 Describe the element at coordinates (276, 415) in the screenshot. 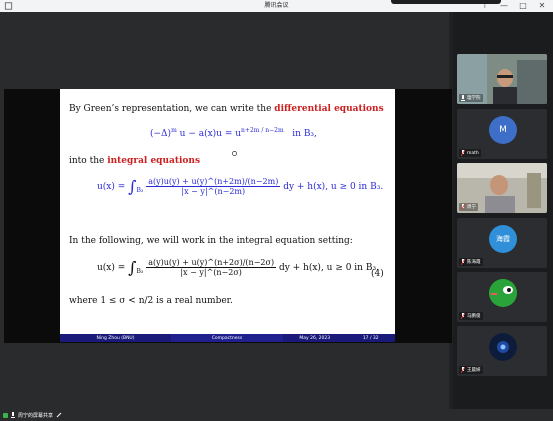

I see `bottom-bar: 周宁的屏幕共享` at that location.